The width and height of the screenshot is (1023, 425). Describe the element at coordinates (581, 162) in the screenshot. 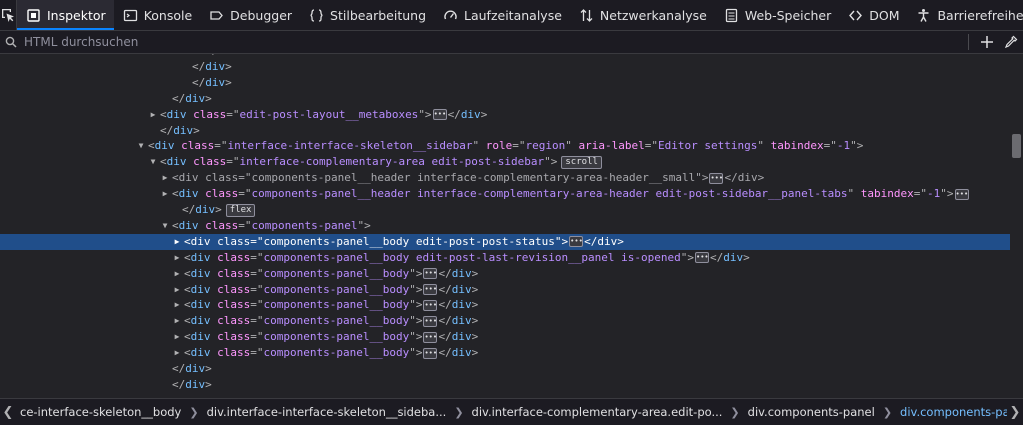

I see `layout-badge: scroll` at that location.